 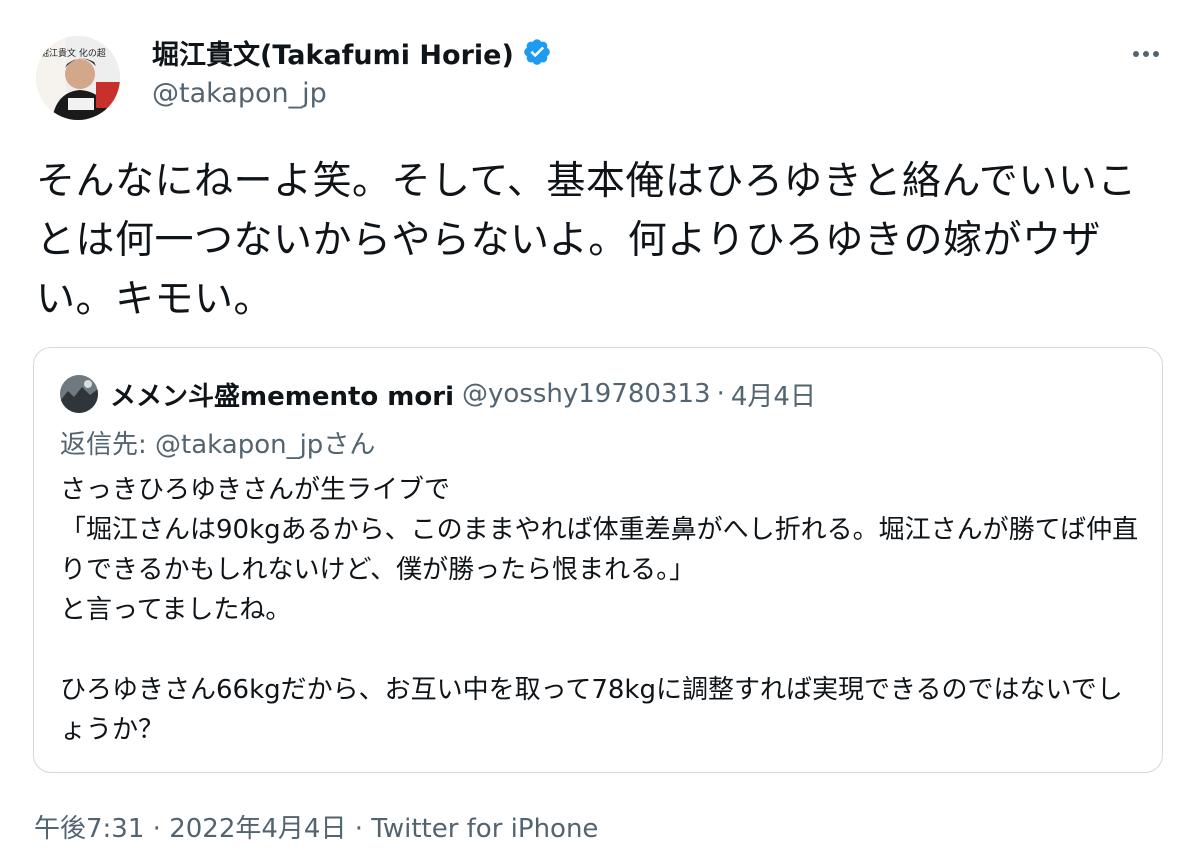 I want to click on reply-mention: @takapon_jp, so click(x=239, y=445).